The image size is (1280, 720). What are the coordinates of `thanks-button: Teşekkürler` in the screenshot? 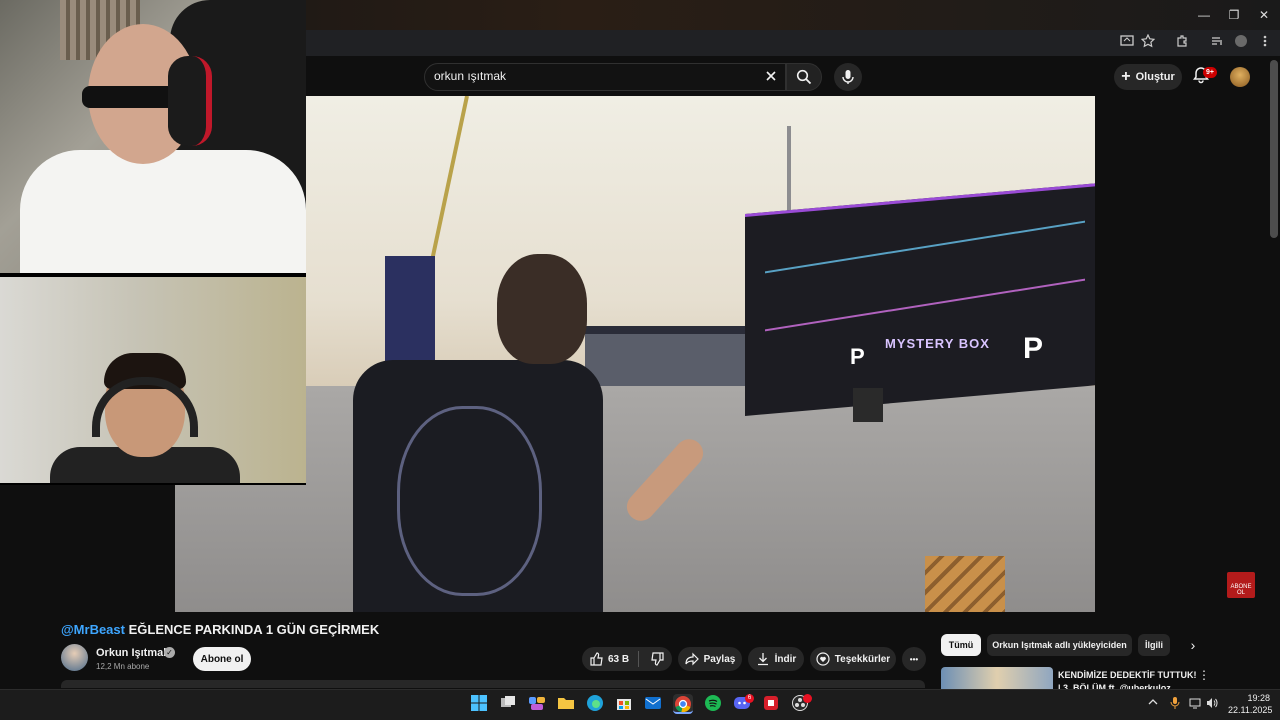 It's located at (853, 659).